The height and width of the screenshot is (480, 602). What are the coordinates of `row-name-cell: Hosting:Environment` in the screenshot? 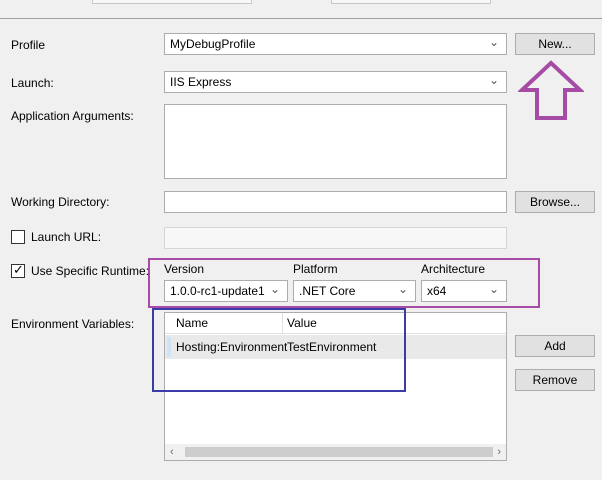 It's located at (231, 347).